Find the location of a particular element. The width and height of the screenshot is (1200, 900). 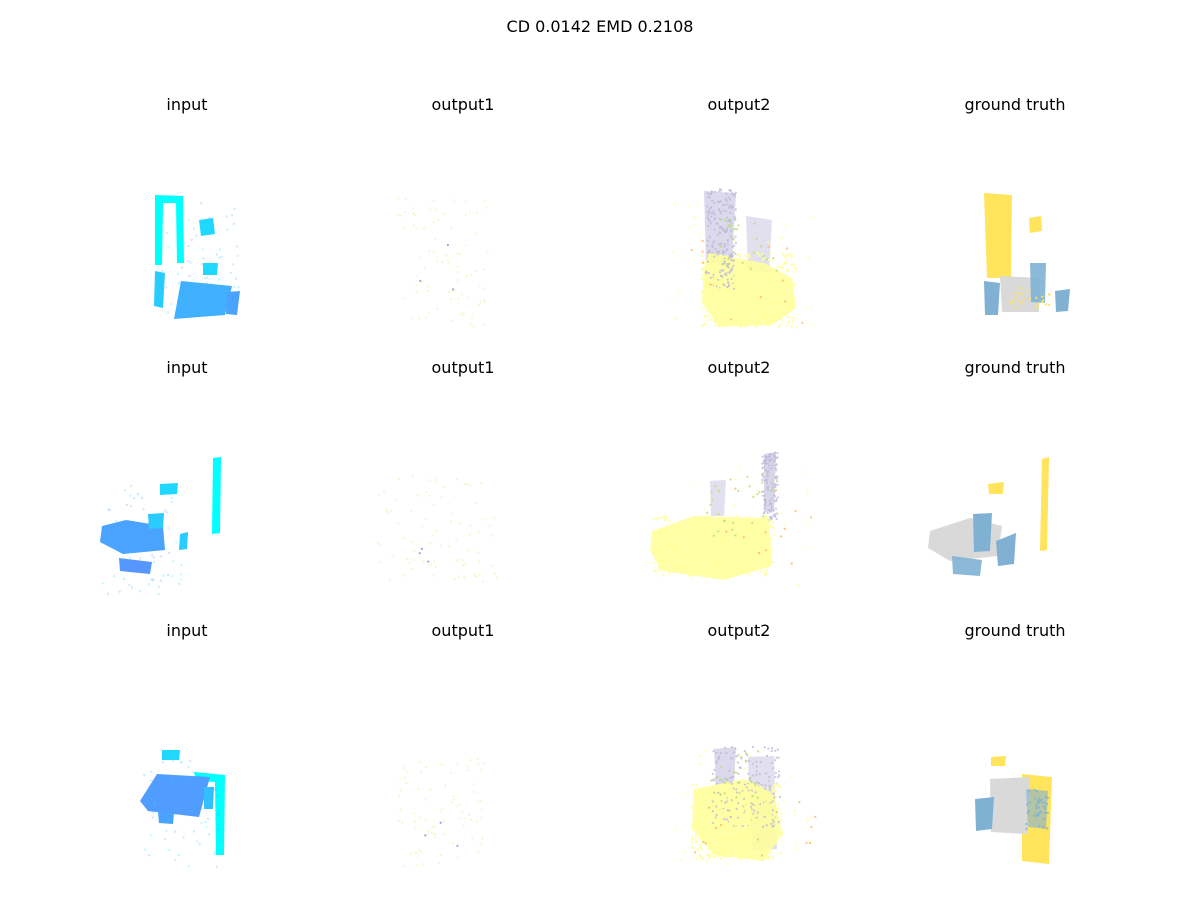

panel-2-3: ground truth is located at coordinates (1015, 750).